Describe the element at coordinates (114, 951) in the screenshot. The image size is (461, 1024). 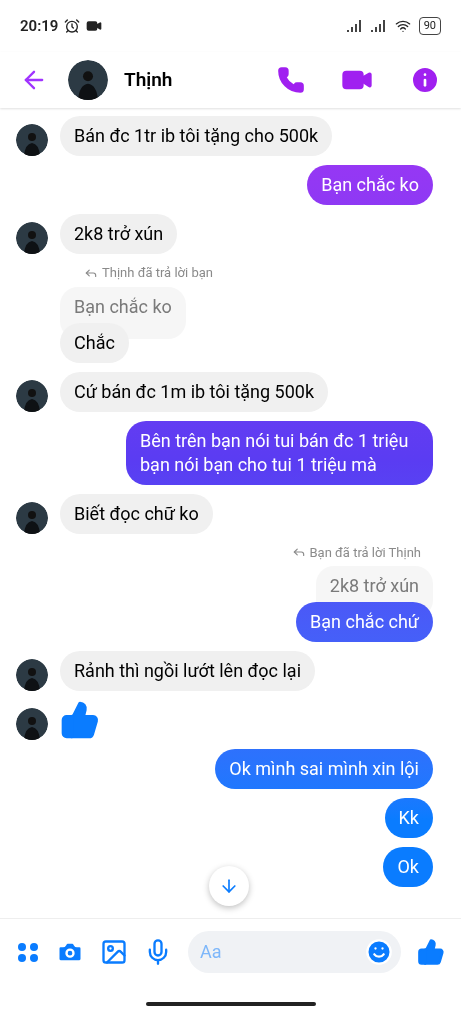
I see `image-icon` at that location.